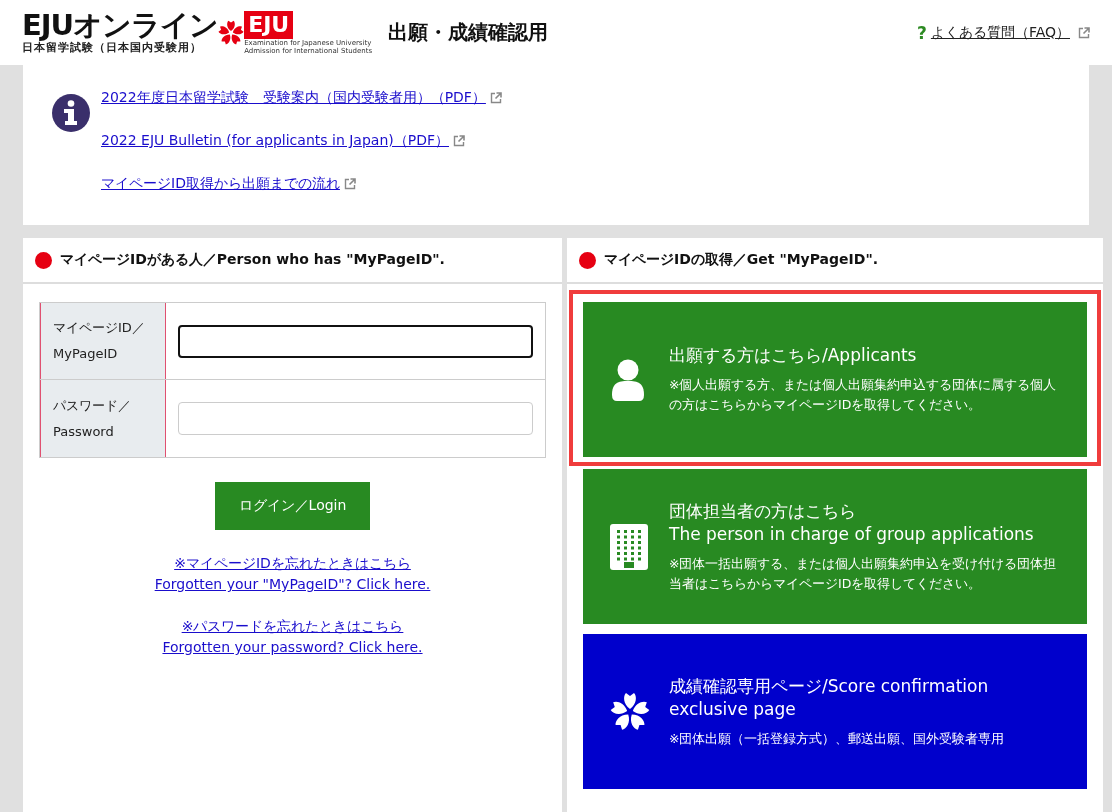  What do you see at coordinates (292, 647) in the screenshot?
I see `help-link: Forgotten your password? Click here.` at bounding box center [292, 647].